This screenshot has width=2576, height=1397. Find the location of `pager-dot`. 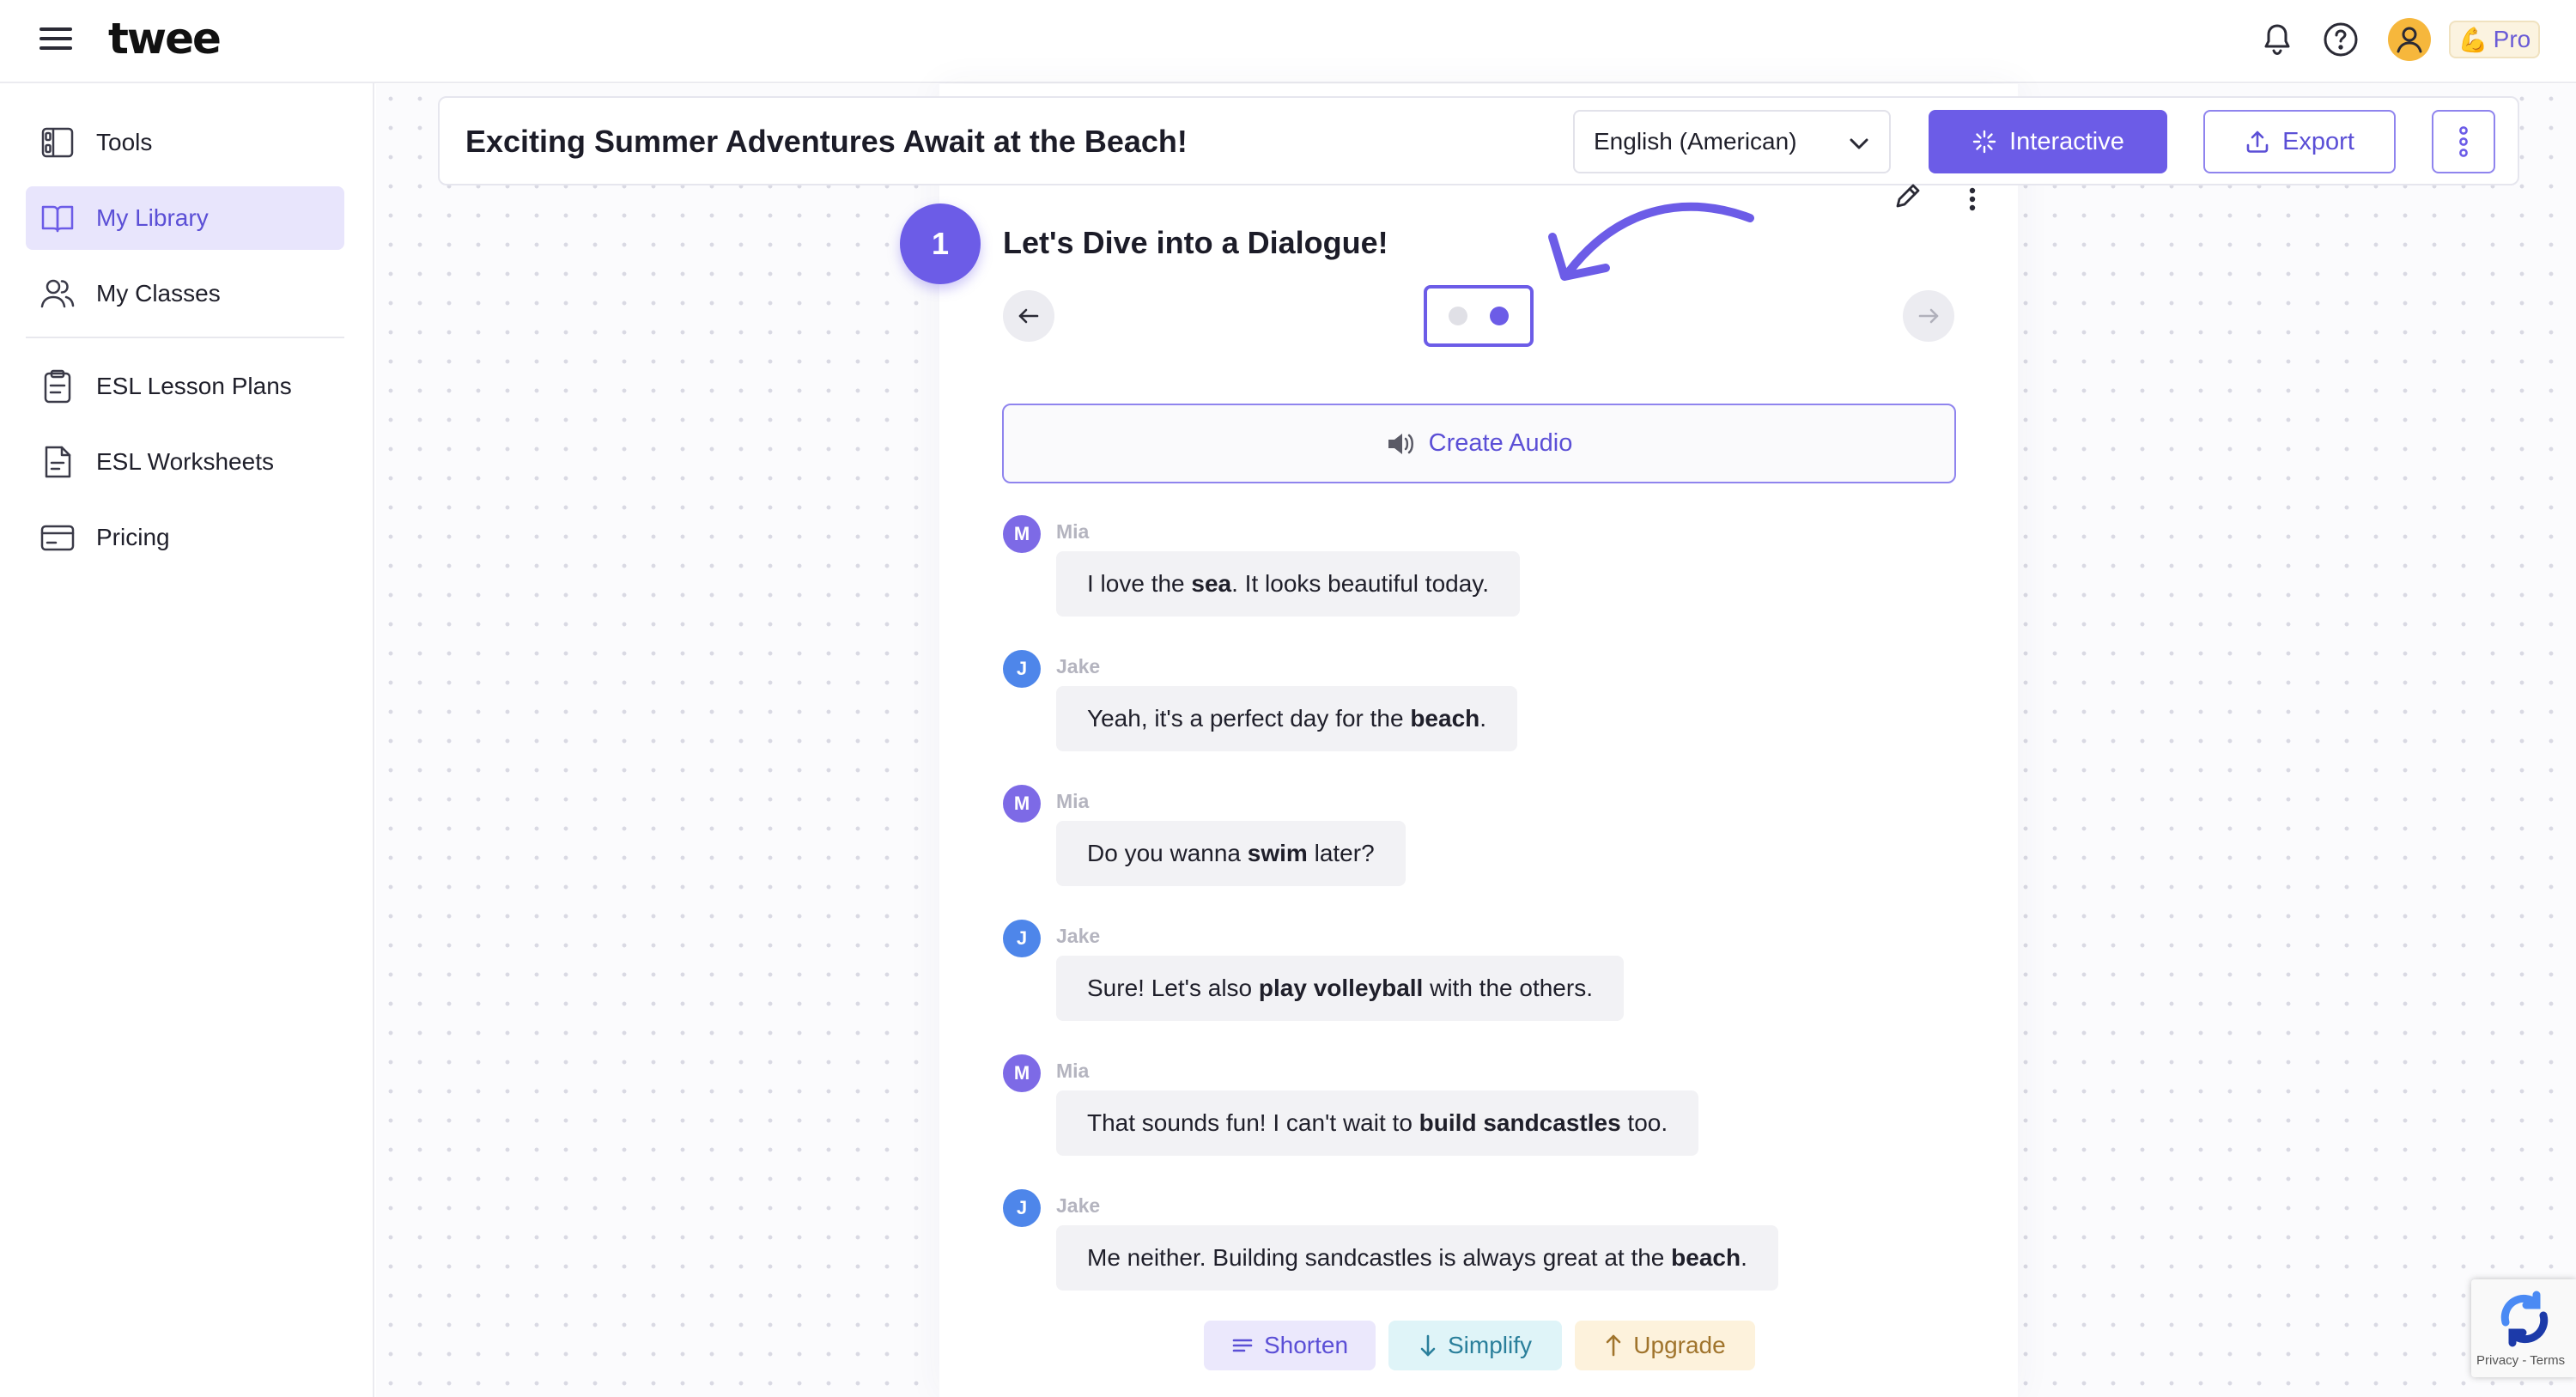

pager-dot is located at coordinates (1458, 316).